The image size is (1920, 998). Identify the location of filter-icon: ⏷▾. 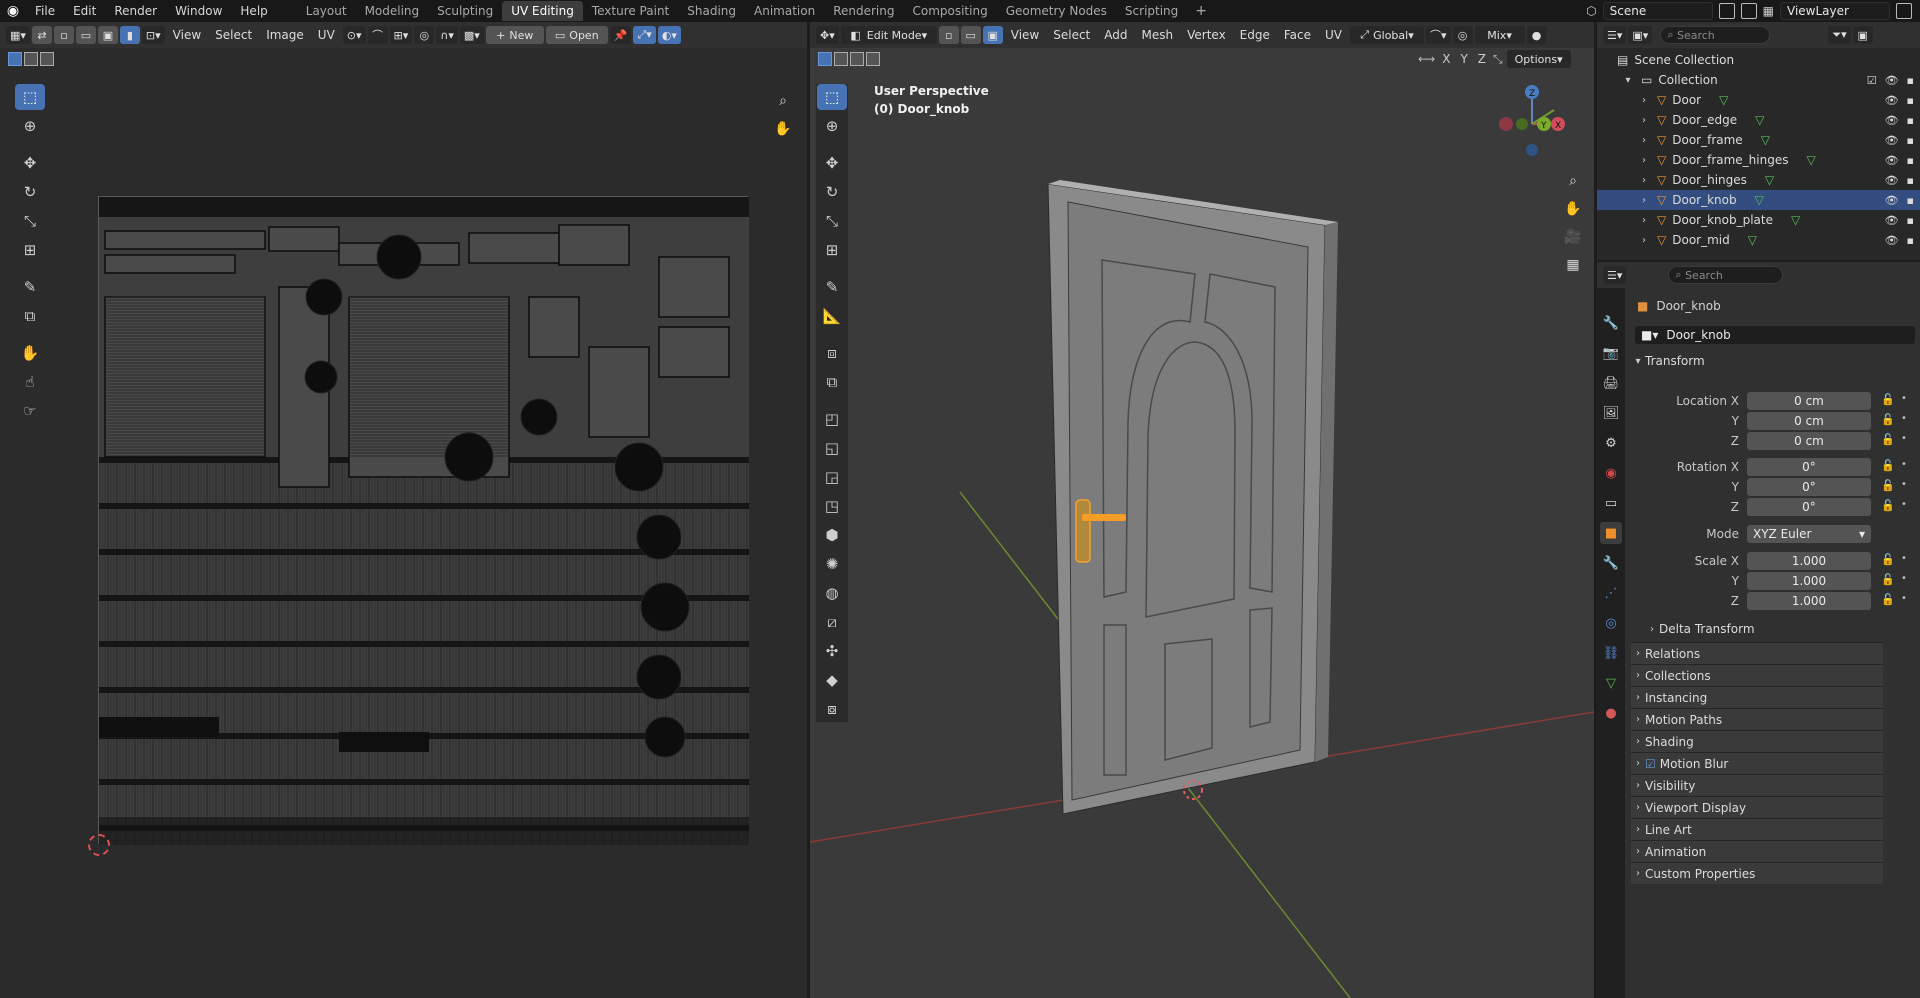
(1839, 35).